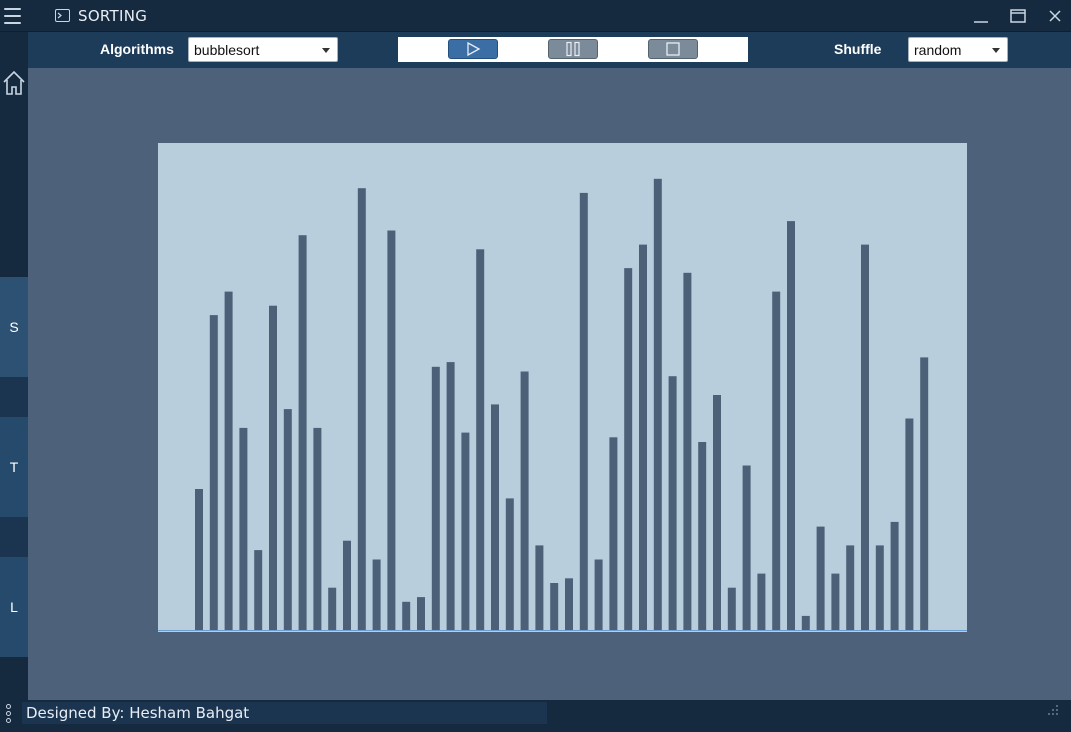 The width and height of the screenshot is (1071, 732). I want to click on algorithm-select-value: bubblesort, so click(227, 50).